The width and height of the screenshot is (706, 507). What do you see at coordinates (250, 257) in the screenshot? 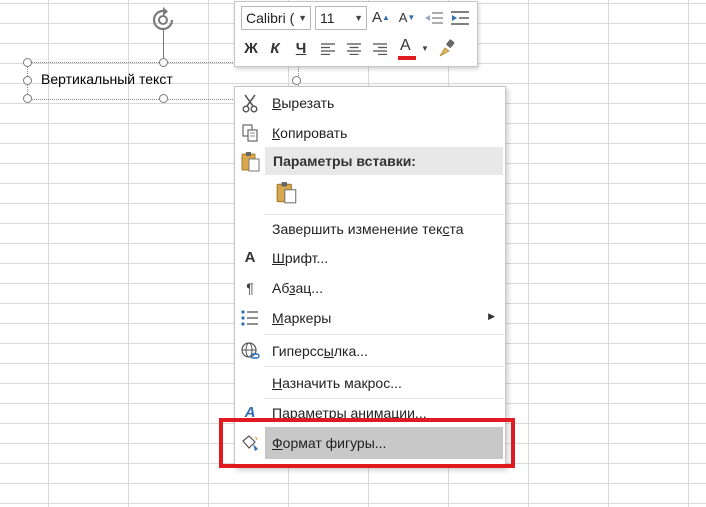
I see `font-icon: A` at bounding box center [250, 257].